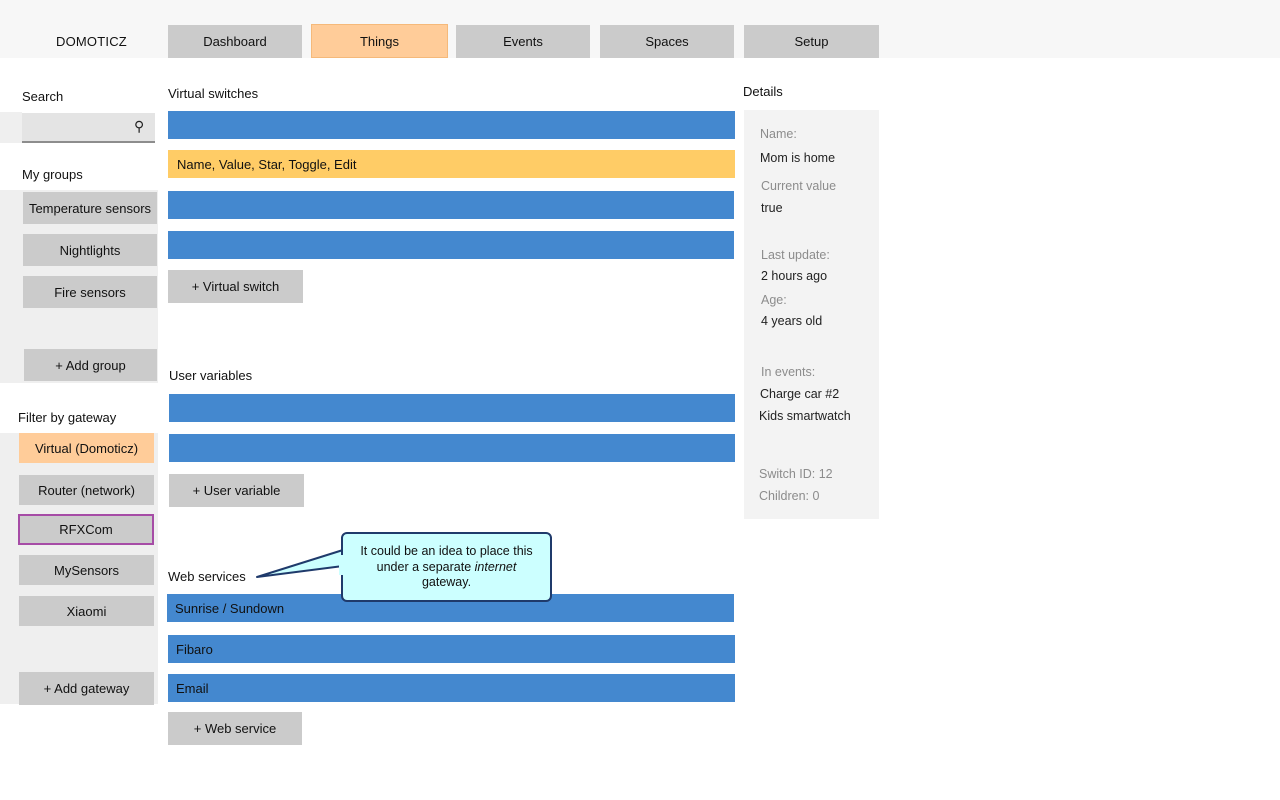 This screenshot has height=800, width=1280. I want to click on web-services-title: Web services, so click(207, 576).